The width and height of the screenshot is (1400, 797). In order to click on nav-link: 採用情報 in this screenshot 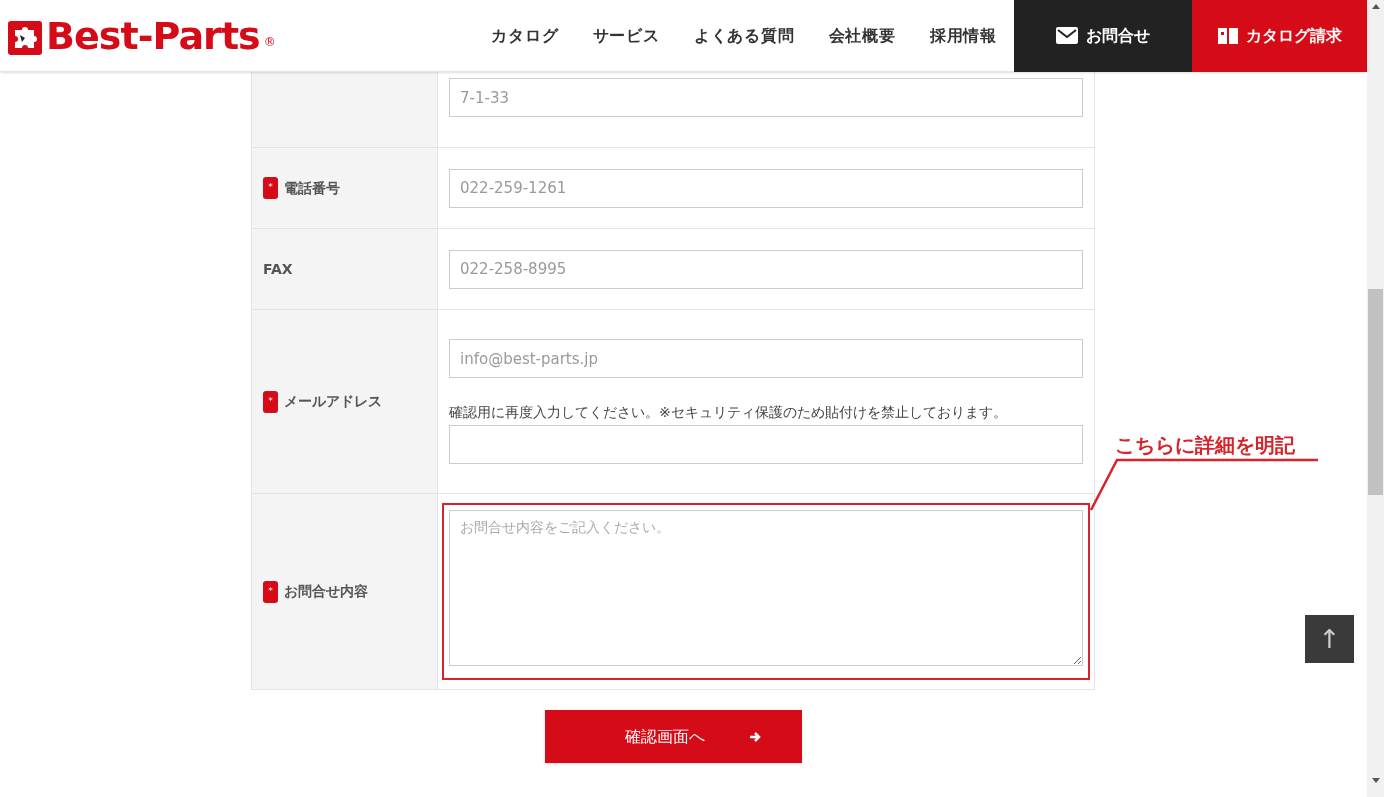, I will do `click(963, 35)`.